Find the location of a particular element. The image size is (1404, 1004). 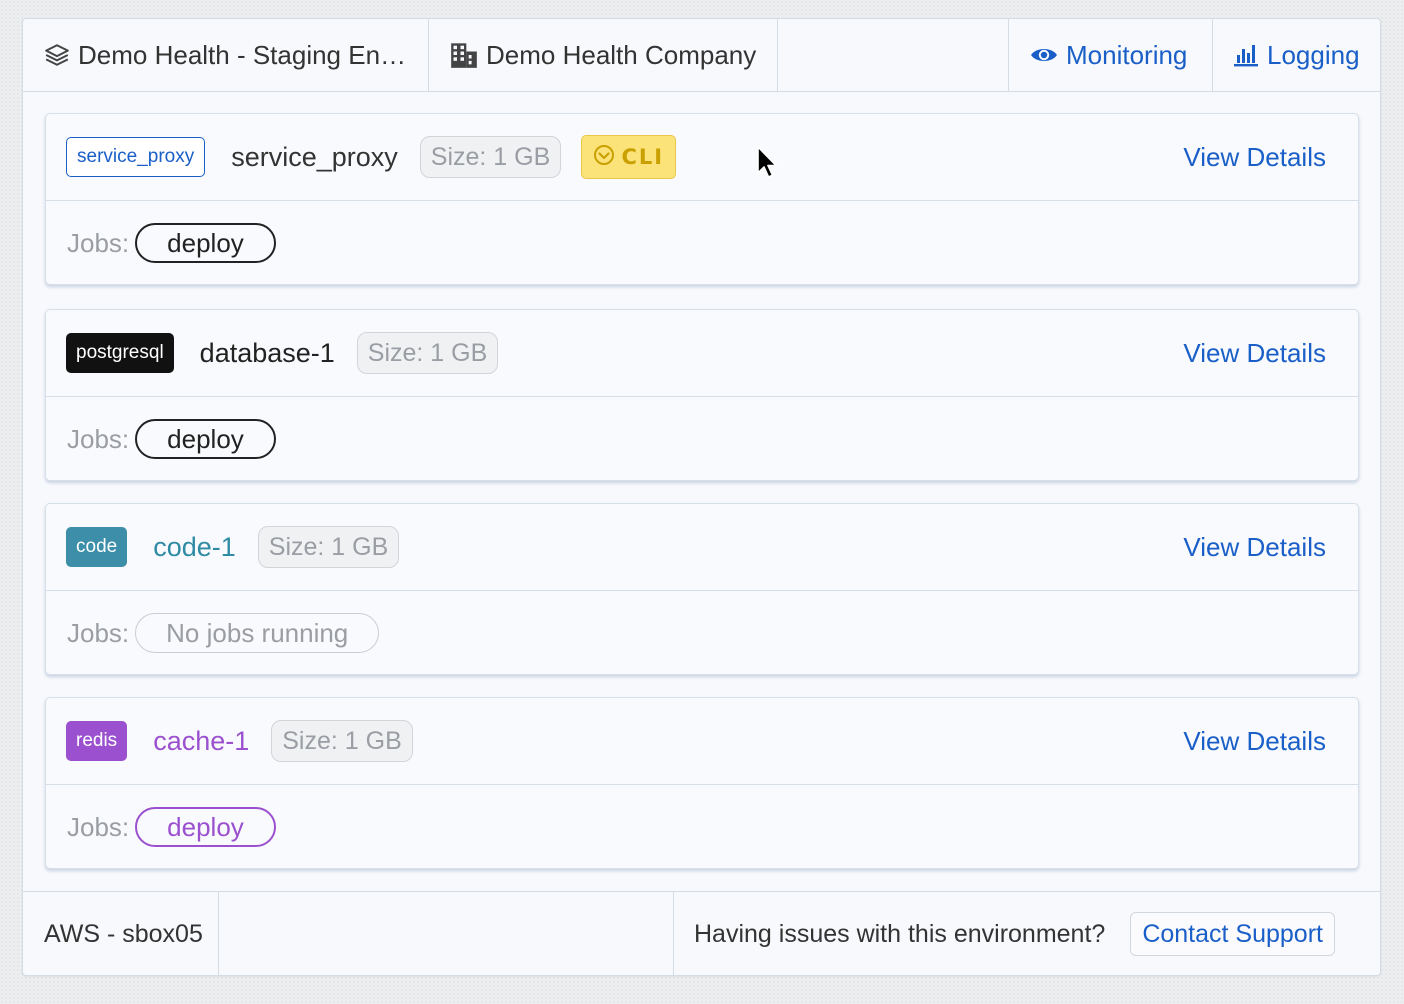

service-card-header: code code-1 Size: 1 GB View Details is located at coordinates (702, 547).